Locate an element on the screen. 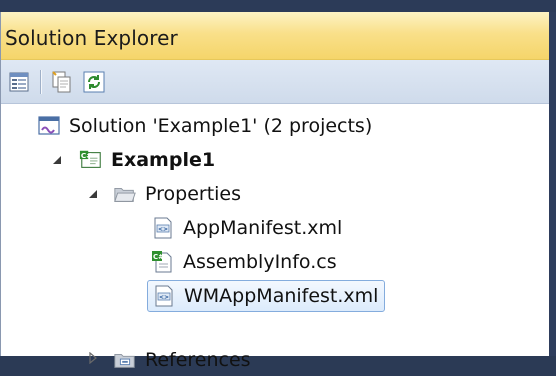 The height and width of the screenshot is (376, 556). references-icon is located at coordinates (125, 360).